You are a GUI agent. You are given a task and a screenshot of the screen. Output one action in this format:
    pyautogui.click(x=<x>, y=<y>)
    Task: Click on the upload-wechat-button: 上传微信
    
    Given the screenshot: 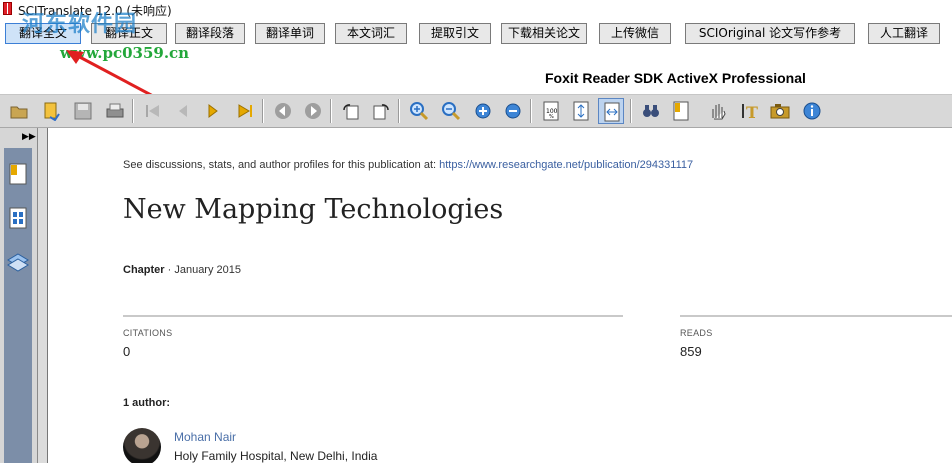 What is the action you would take?
    pyautogui.click(x=635, y=33)
    